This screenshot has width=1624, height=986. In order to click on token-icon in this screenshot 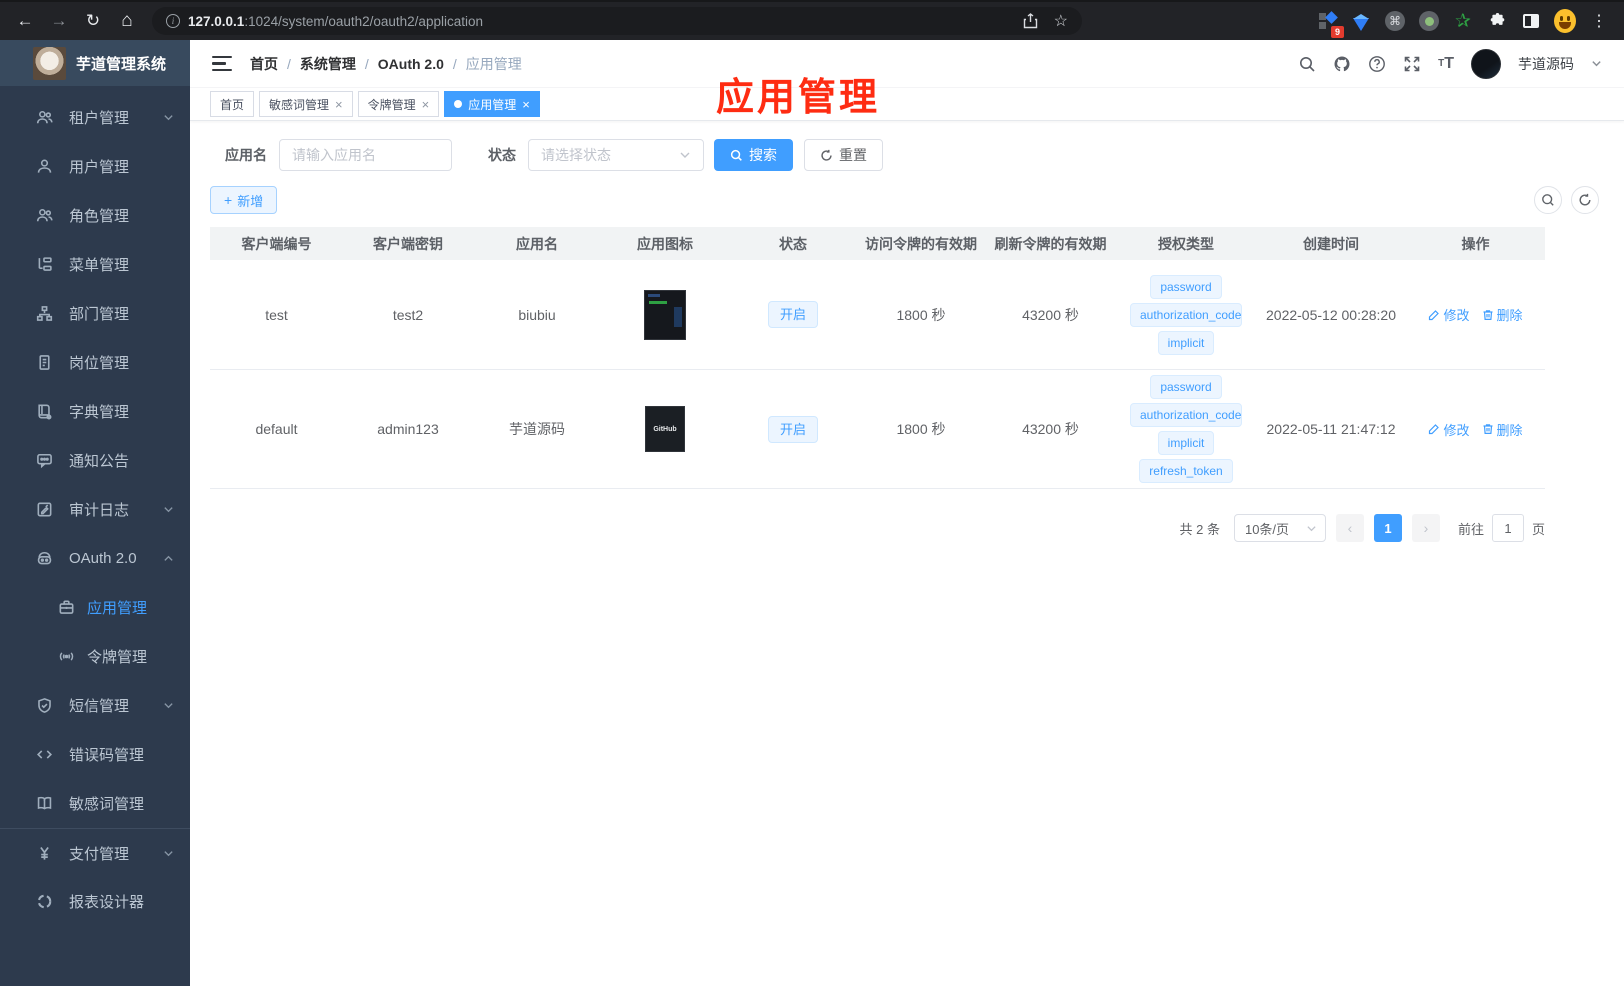, I will do `click(66, 656)`.